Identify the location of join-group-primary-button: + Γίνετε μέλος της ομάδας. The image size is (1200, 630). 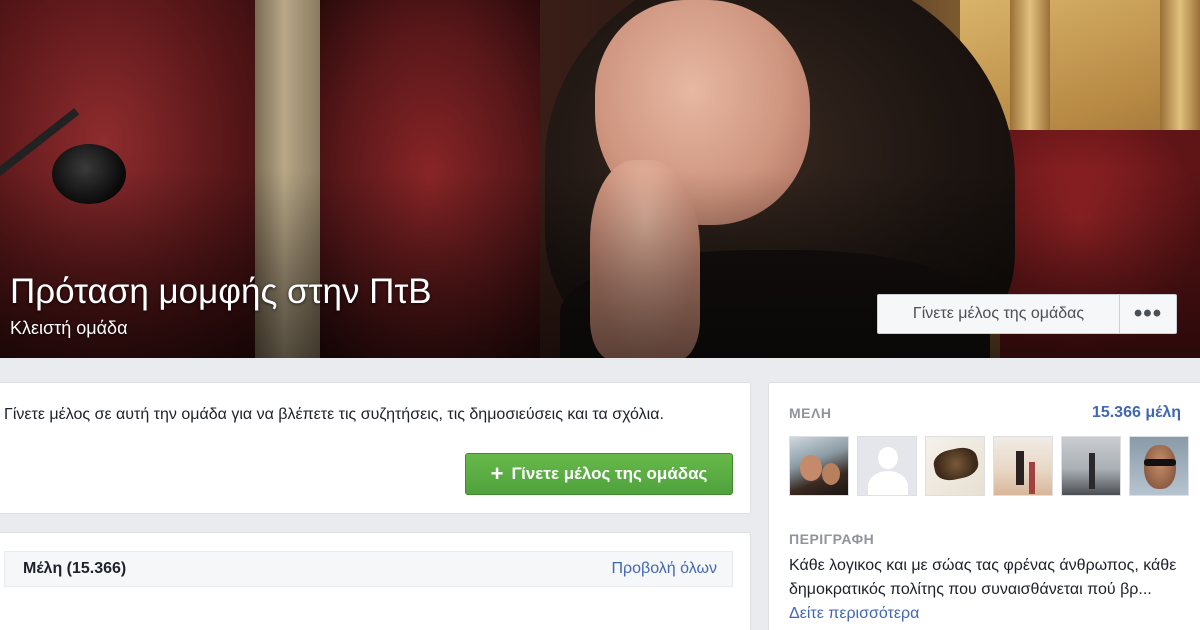
(599, 474).